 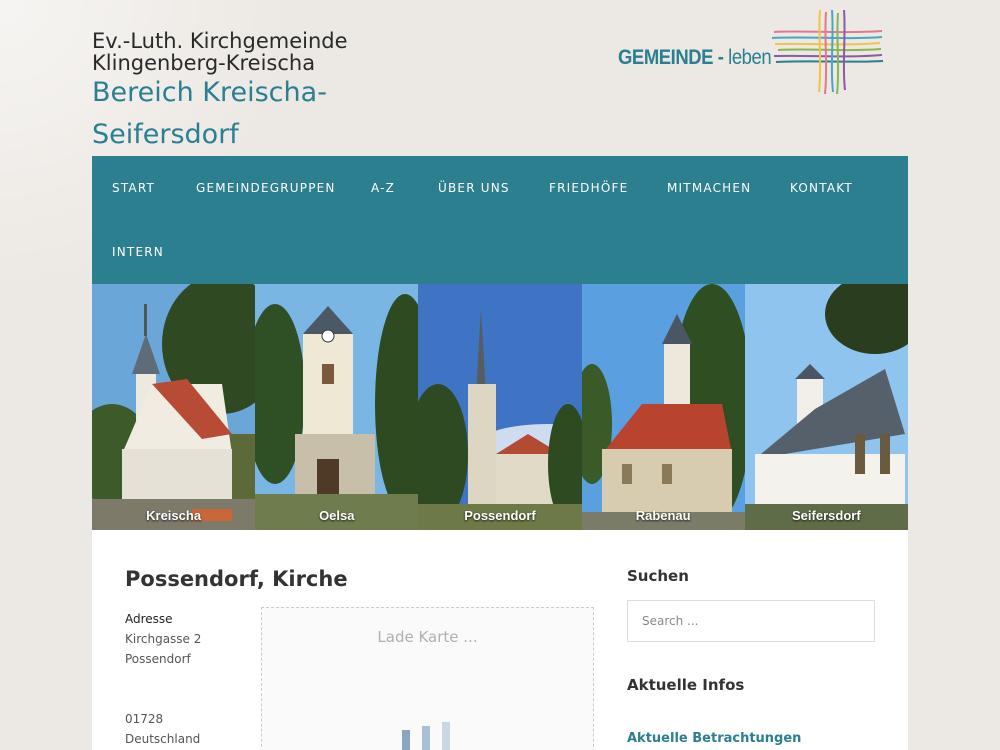 What do you see at coordinates (163, 739) in the screenshot?
I see `address-country: Deutschland` at bounding box center [163, 739].